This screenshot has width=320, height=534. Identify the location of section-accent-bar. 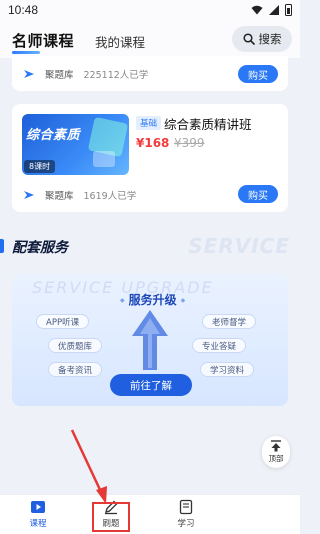
(2, 246).